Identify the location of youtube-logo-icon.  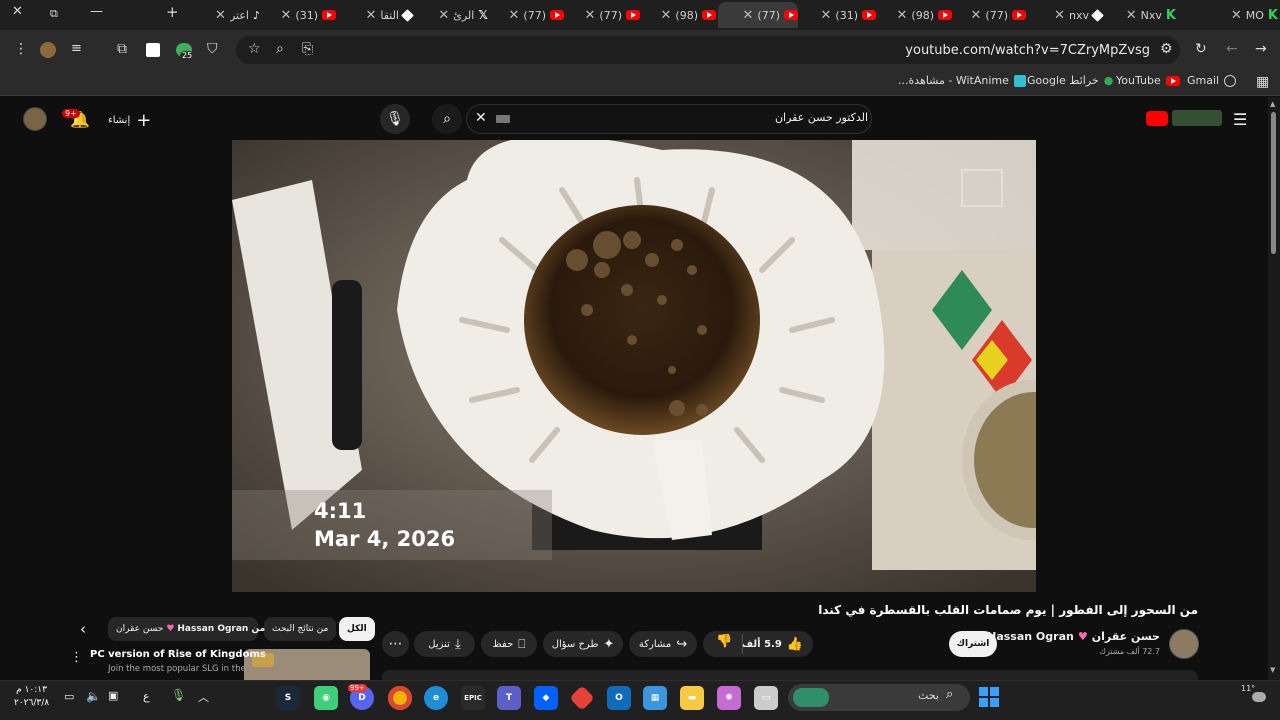
(1157, 118).